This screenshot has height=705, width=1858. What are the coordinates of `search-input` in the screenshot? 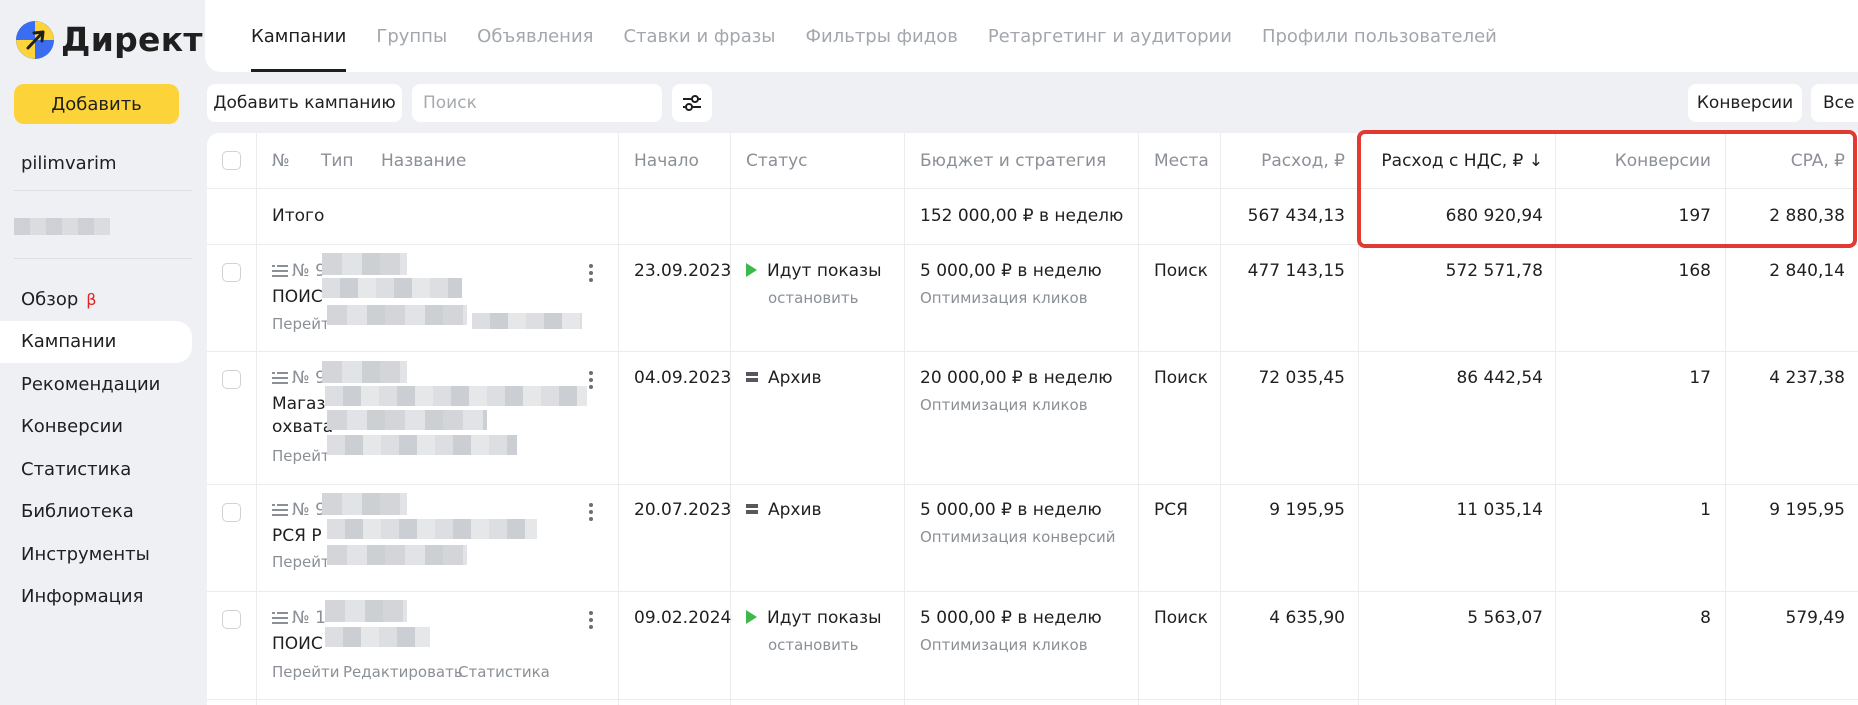 It's located at (537, 103).